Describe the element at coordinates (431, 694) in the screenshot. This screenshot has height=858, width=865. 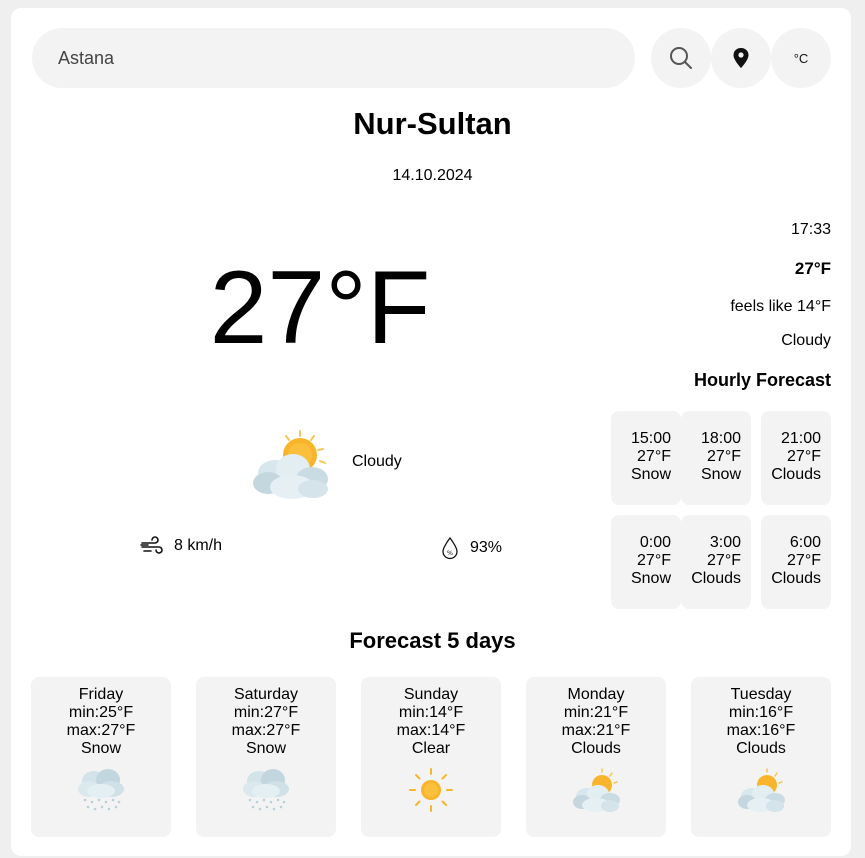
I see `forecast-day: Sunday` at that location.